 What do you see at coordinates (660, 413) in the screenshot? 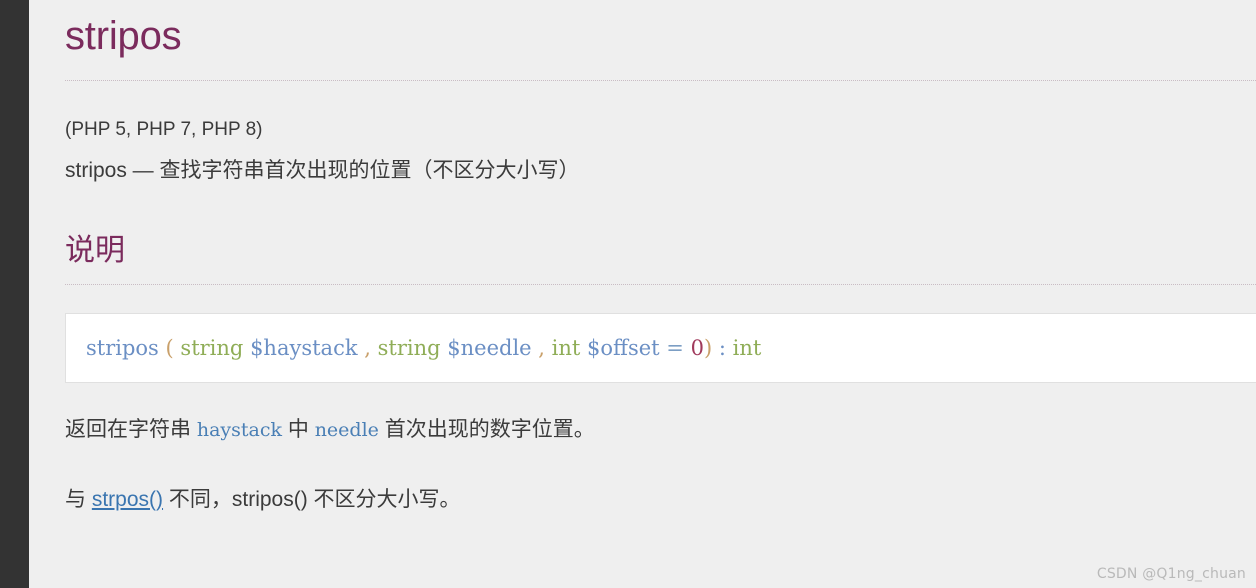
I see `description-paragraph-1: 返回在字符串 haystack 中 needle 首次出现的数字位置。` at bounding box center [660, 413].